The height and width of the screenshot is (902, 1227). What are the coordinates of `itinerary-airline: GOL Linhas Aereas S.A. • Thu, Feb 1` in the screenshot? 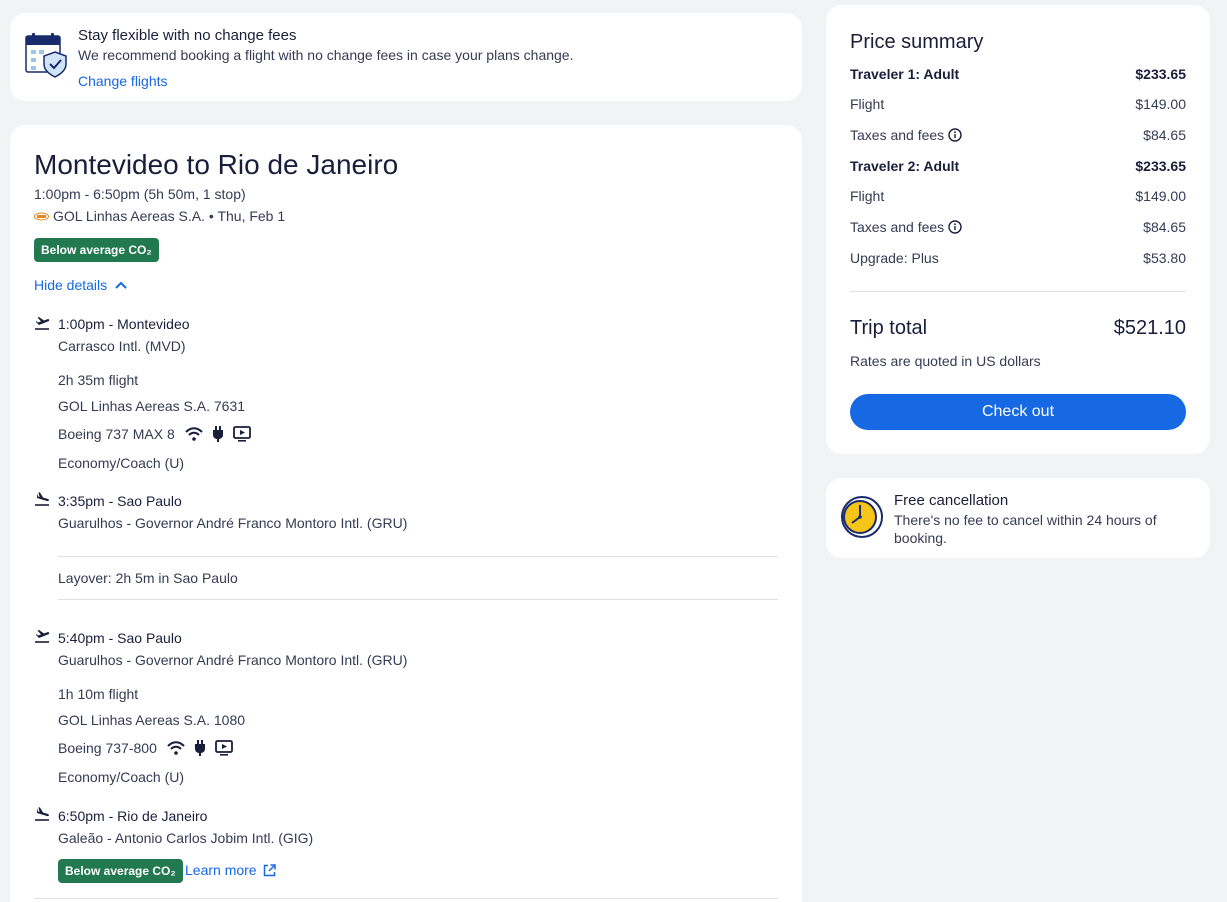 It's located at (159, 216).